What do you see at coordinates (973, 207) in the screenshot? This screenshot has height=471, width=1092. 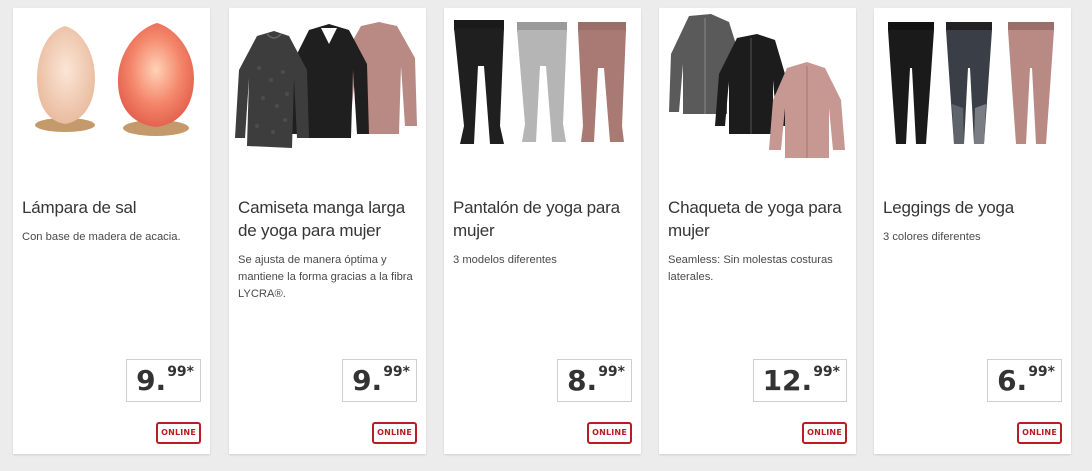 I see `product-title: Leggings de yoga` at bounding box center [973, 207].